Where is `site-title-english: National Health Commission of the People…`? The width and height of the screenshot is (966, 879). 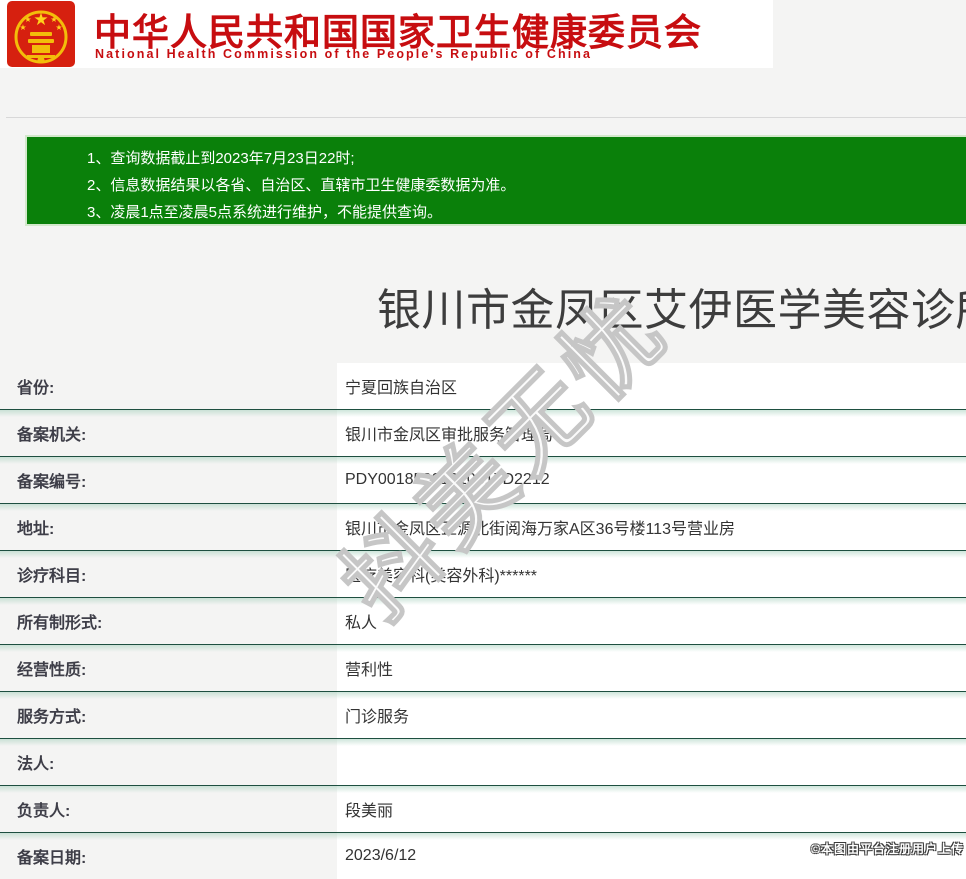
site-title-english: National Health Commission of the People… is located at coordinates (344, 54).